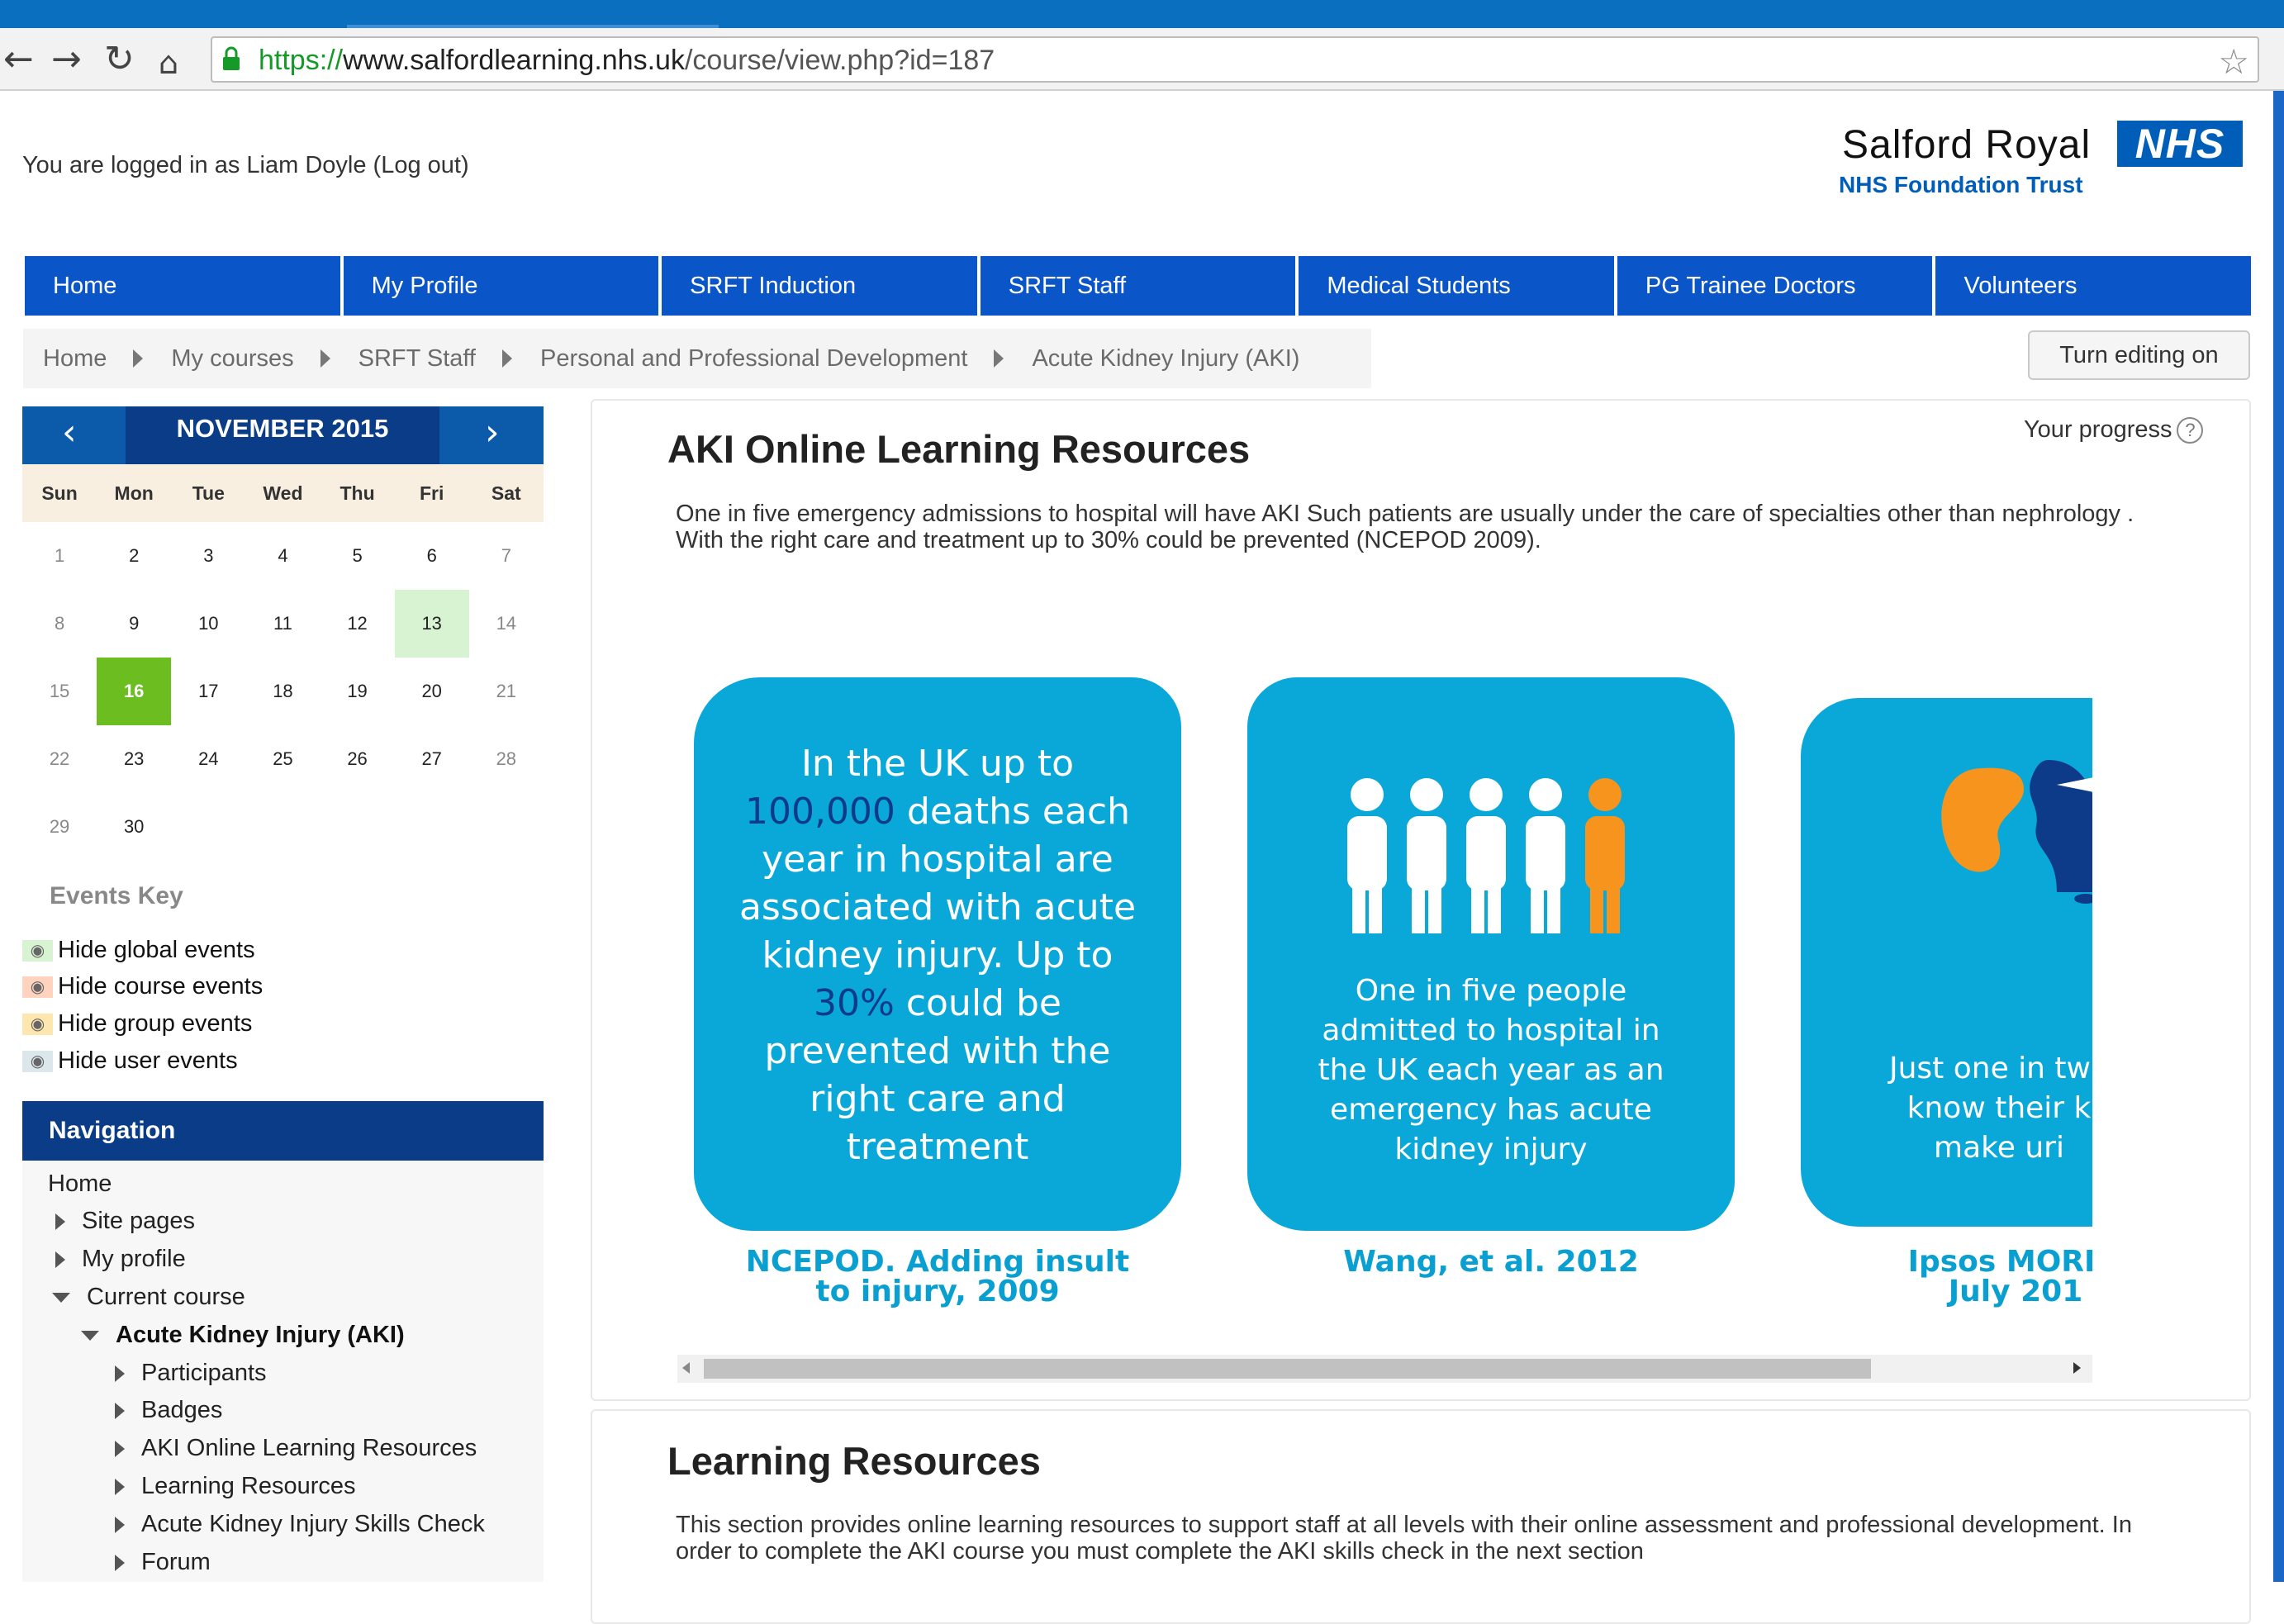  What do you see at coordinates (37, 1061) in the screenshot?
I see `eye-icon: ◉` at bounding box center [37, 1061].